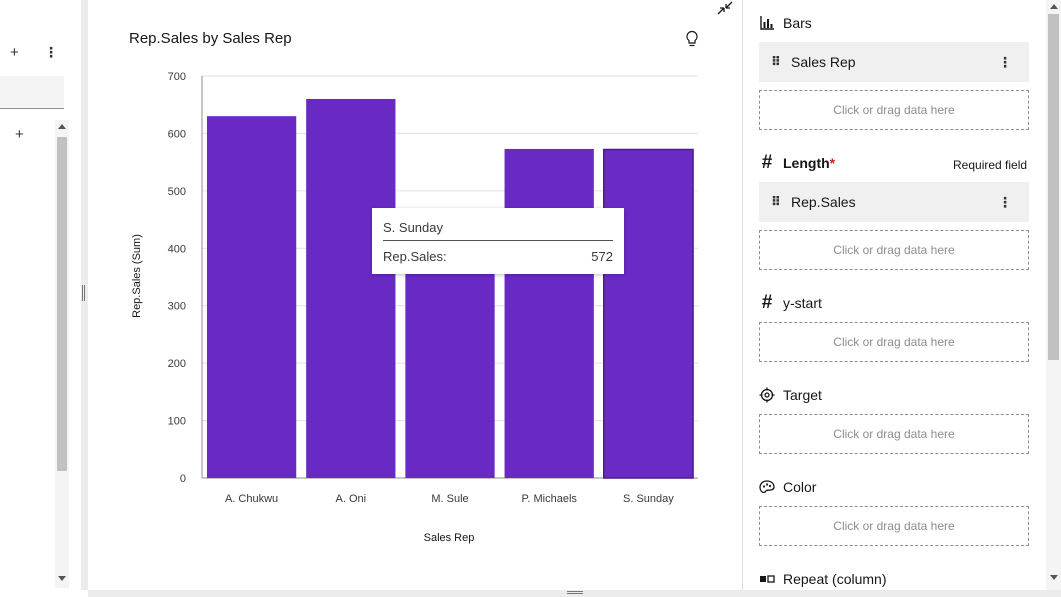  Describe the element at coordinates (800, 487) in the screenshot. I see `color-slot-label: Color` at that location.